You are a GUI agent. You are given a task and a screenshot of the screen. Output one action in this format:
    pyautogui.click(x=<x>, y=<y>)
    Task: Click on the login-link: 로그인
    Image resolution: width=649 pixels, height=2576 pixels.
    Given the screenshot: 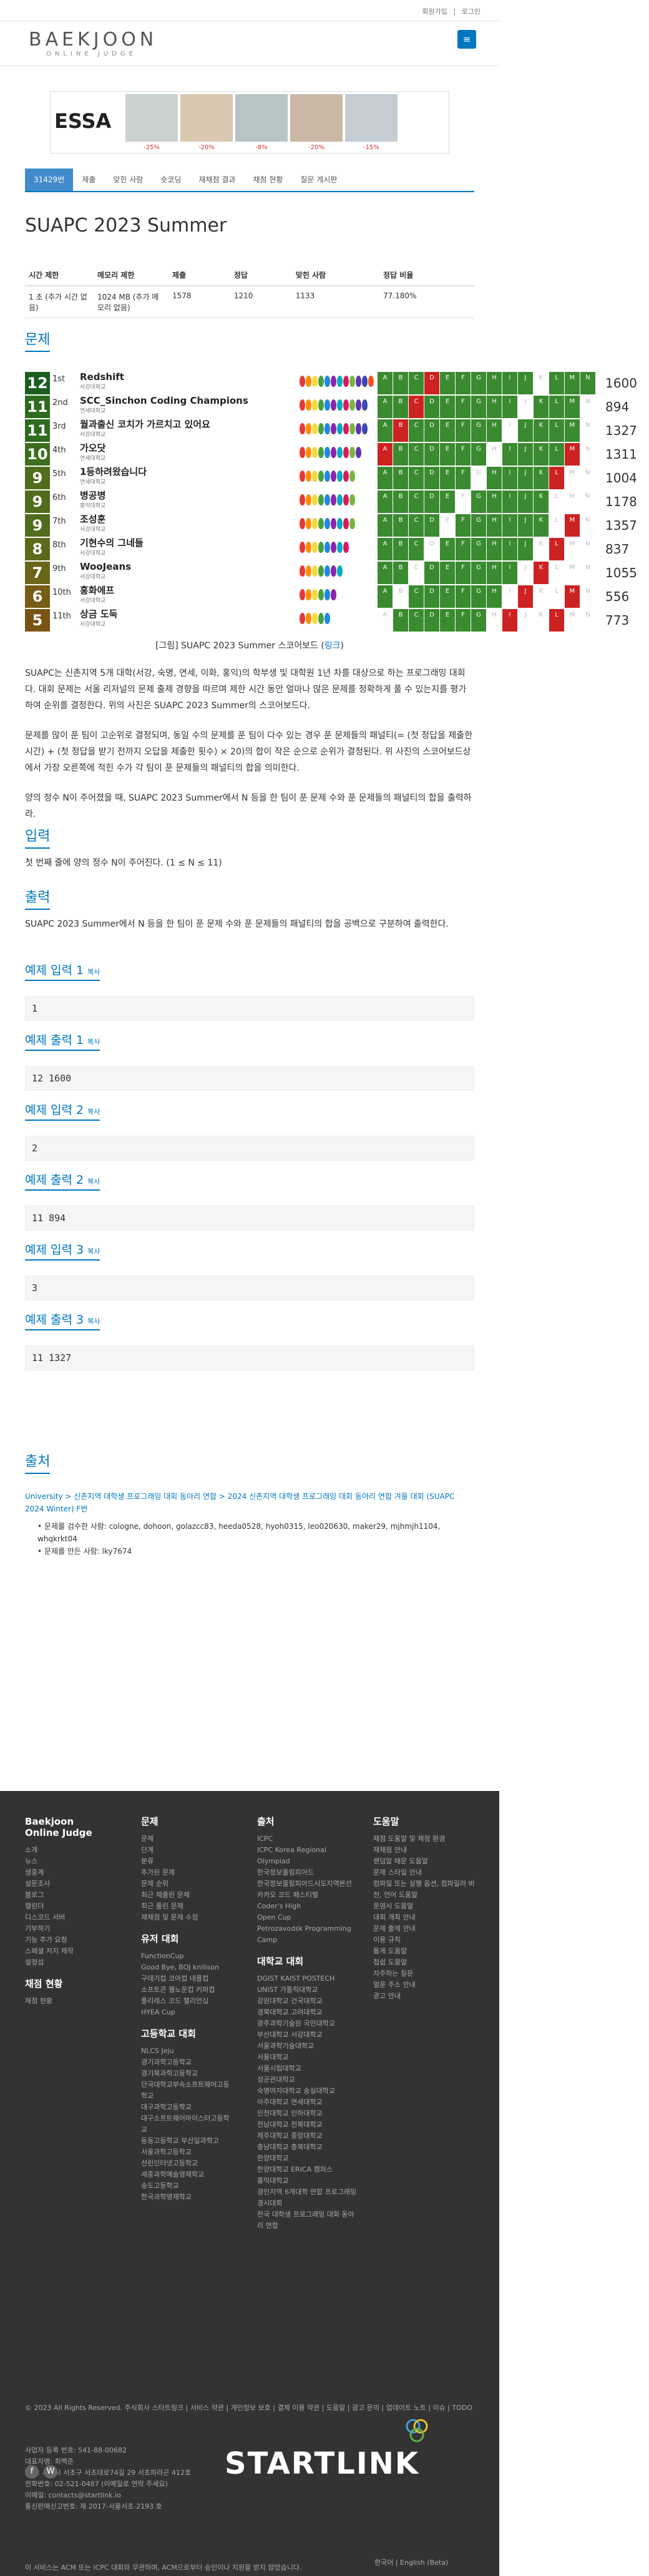 What is the action you would take?
    pyautogui.click(x=471, y=11)
    